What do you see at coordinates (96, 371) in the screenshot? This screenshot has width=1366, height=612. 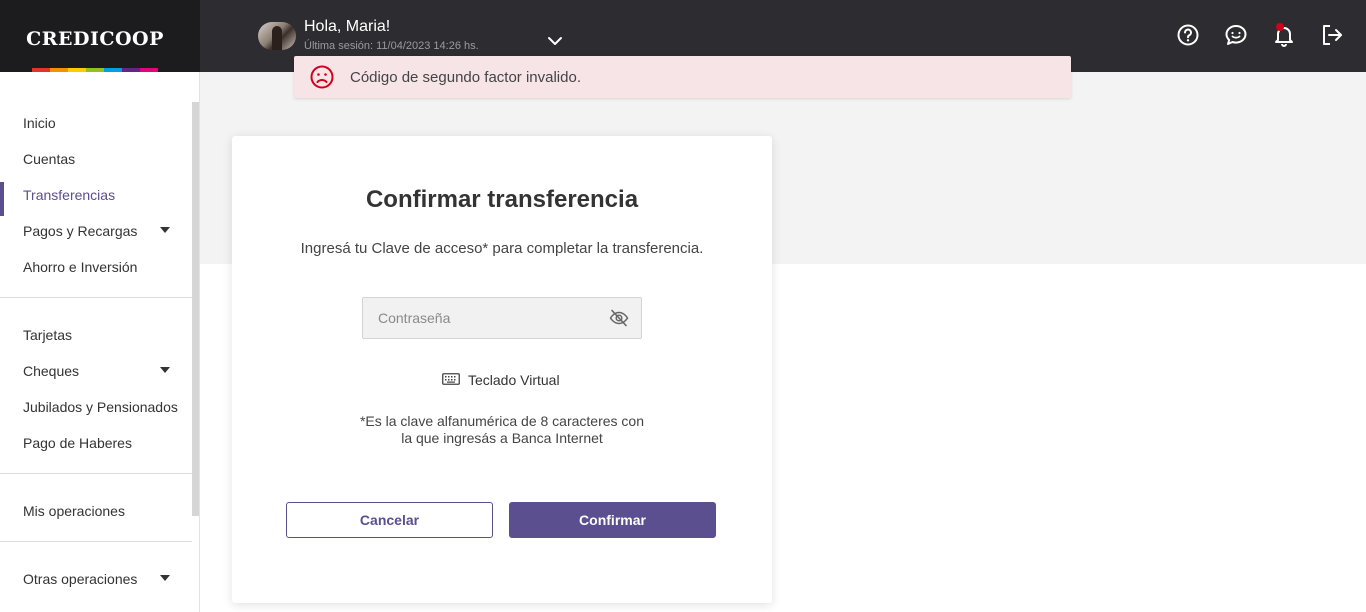 I see `sidebar-item-cheques: Cheques` at bounding box center [96, 371].